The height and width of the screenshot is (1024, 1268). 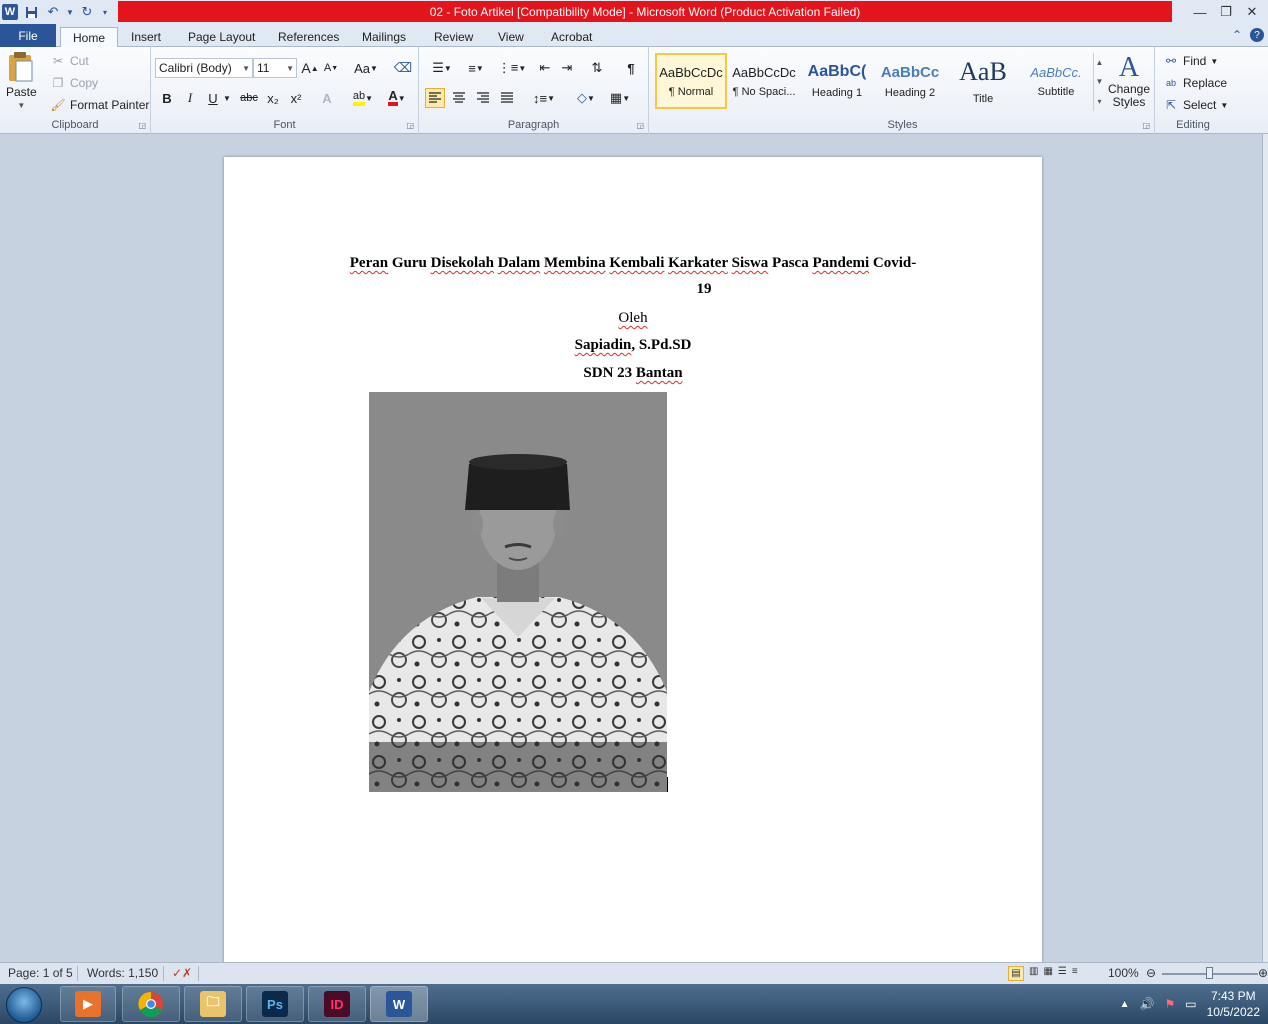 I want to click on style-title: AaB Title, so click(x=983, y=81).